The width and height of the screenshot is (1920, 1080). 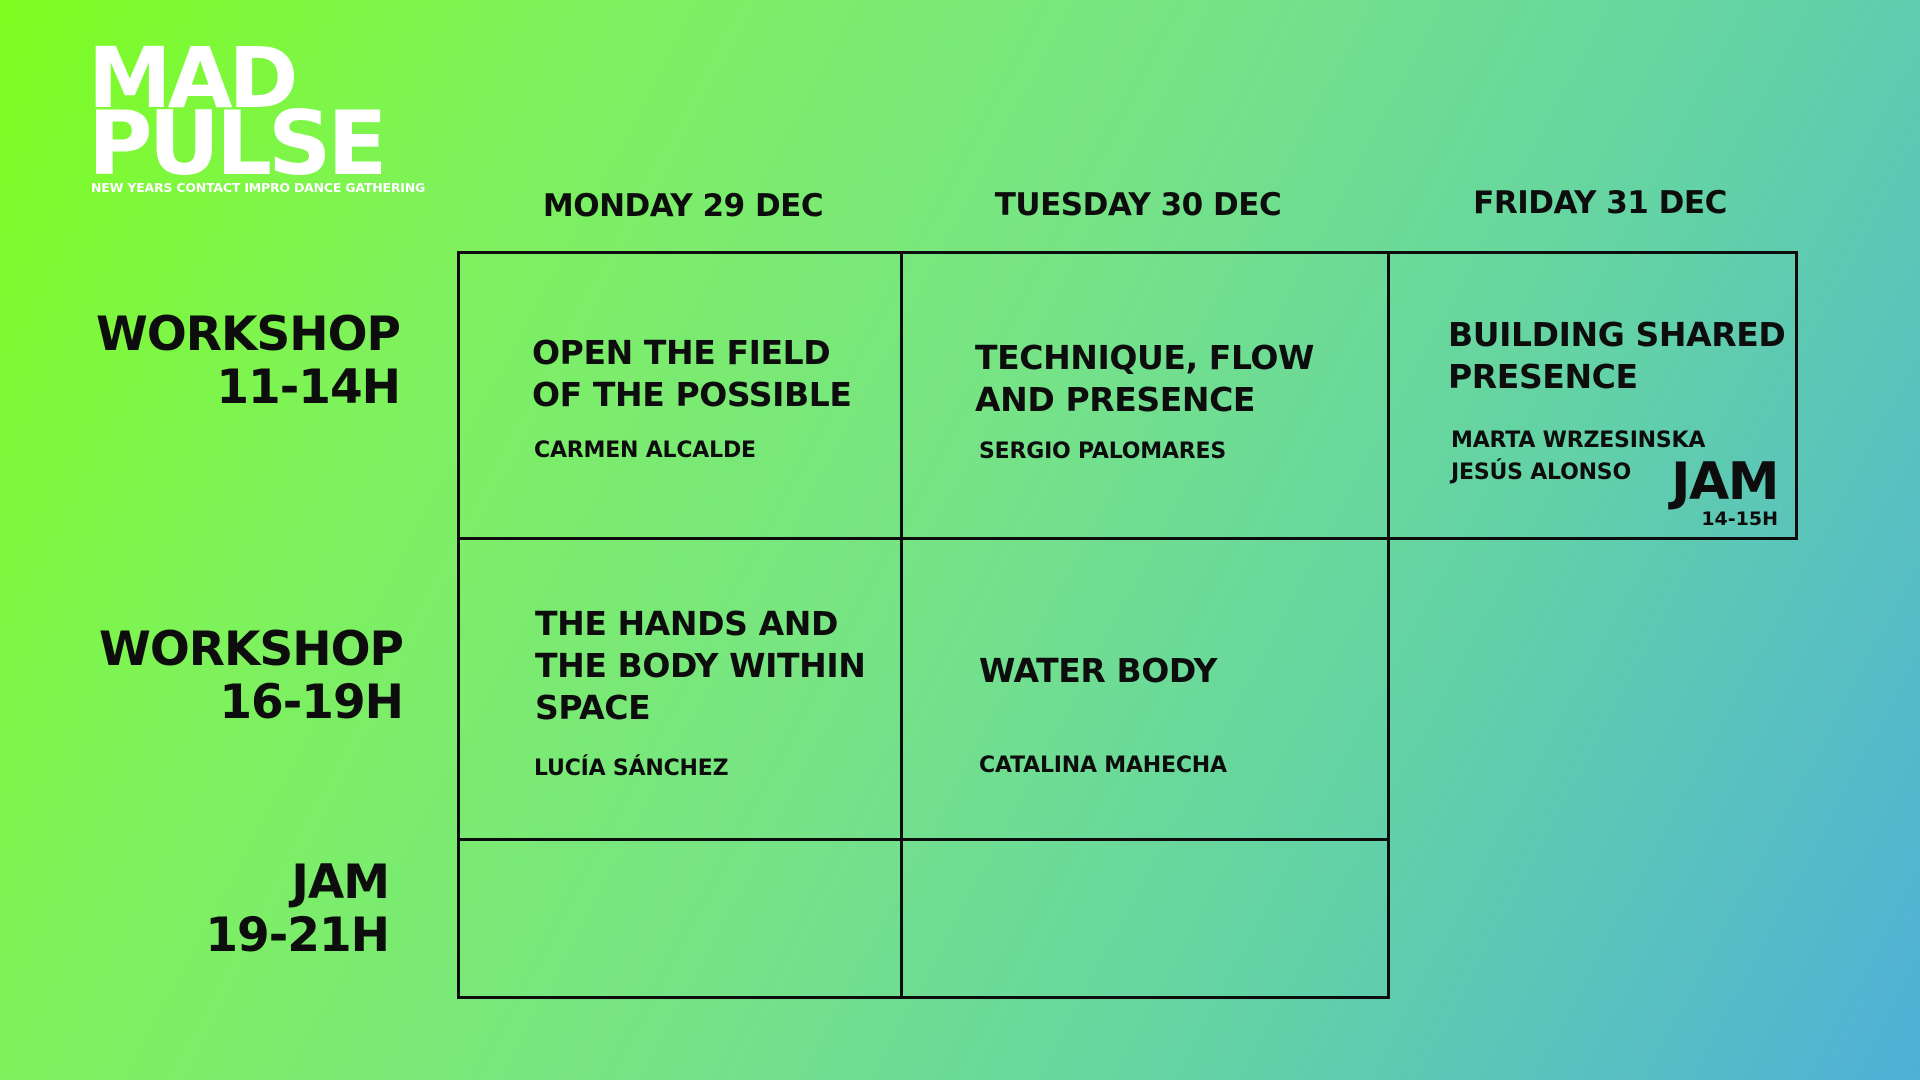 I want to click on jam-badge-label: JAM, so click(x=1725, y=482).